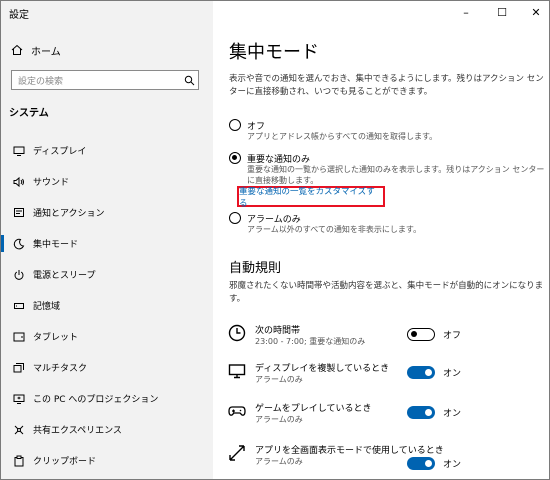 The width and height of the screenshot is (550, 480). I want to click on rule-name: ゲームをプレイしているとき, so click(313, 409).